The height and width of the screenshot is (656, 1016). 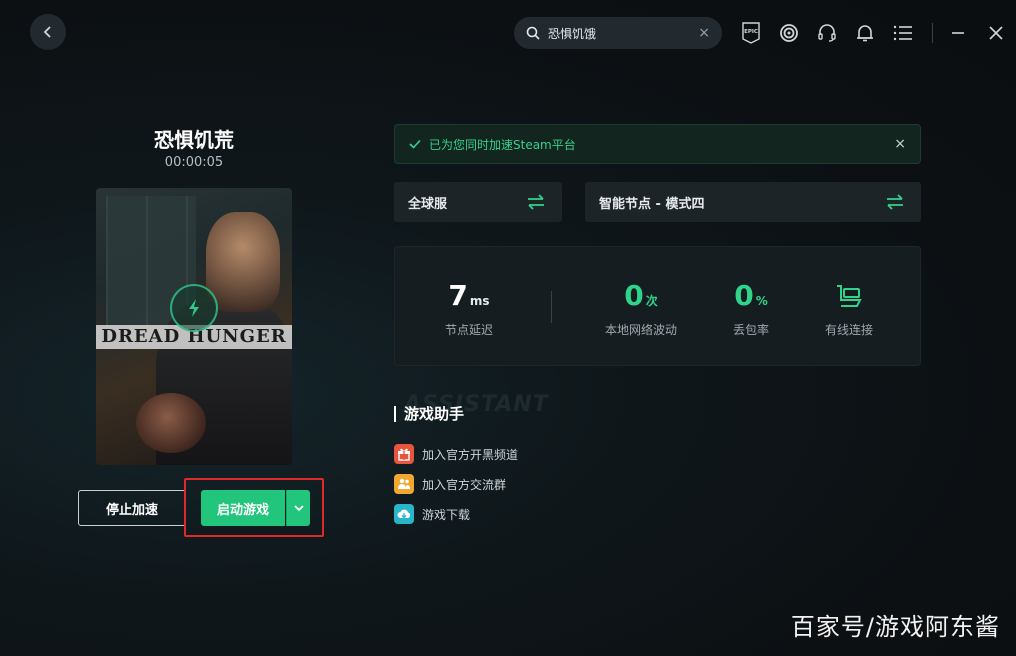 What do you see at coordinates (194, 308) in the screenshot?
I see `boost-logo-icon` at bounding box center [194, 308].